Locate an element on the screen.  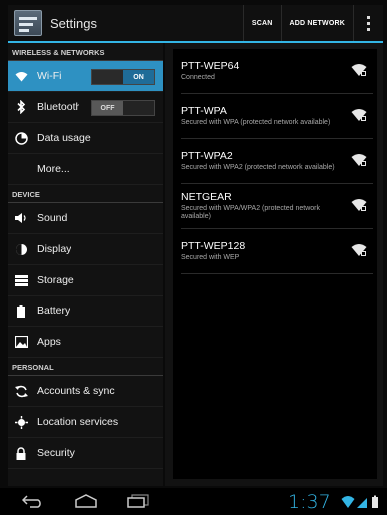
location-icon is located at coordinates (21, 422).